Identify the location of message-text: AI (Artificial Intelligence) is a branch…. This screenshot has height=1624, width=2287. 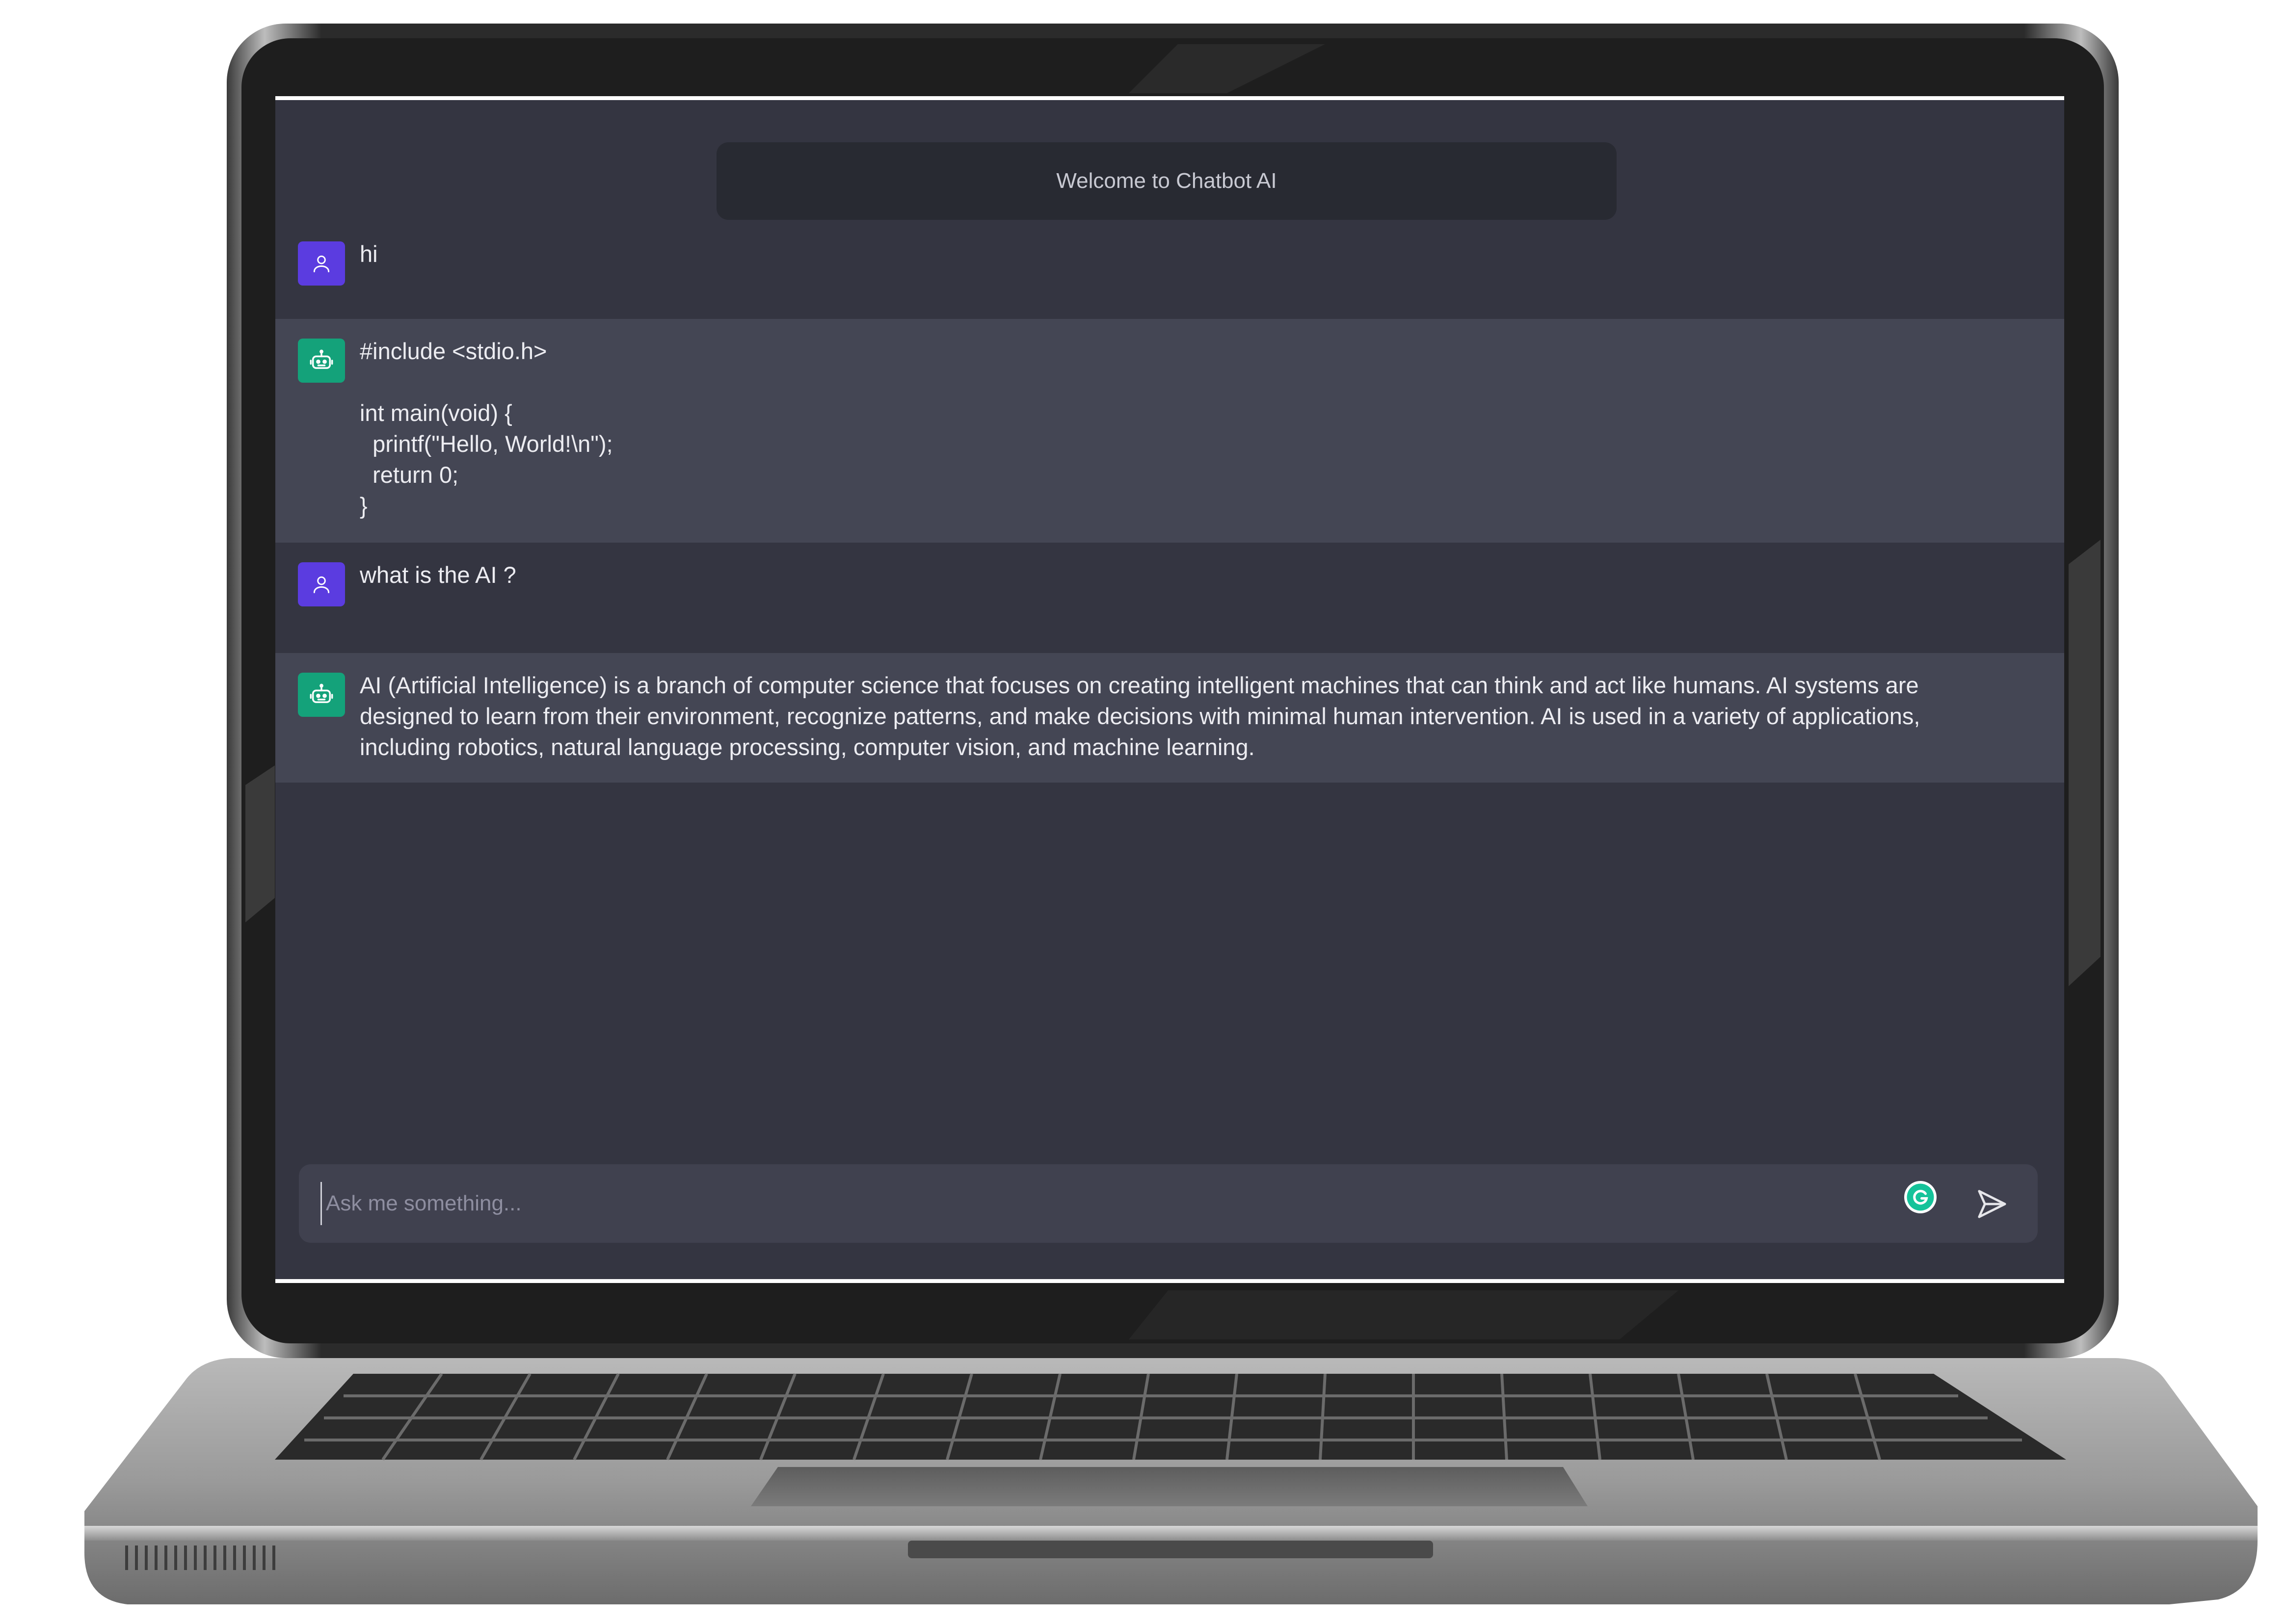
(1143, 716).